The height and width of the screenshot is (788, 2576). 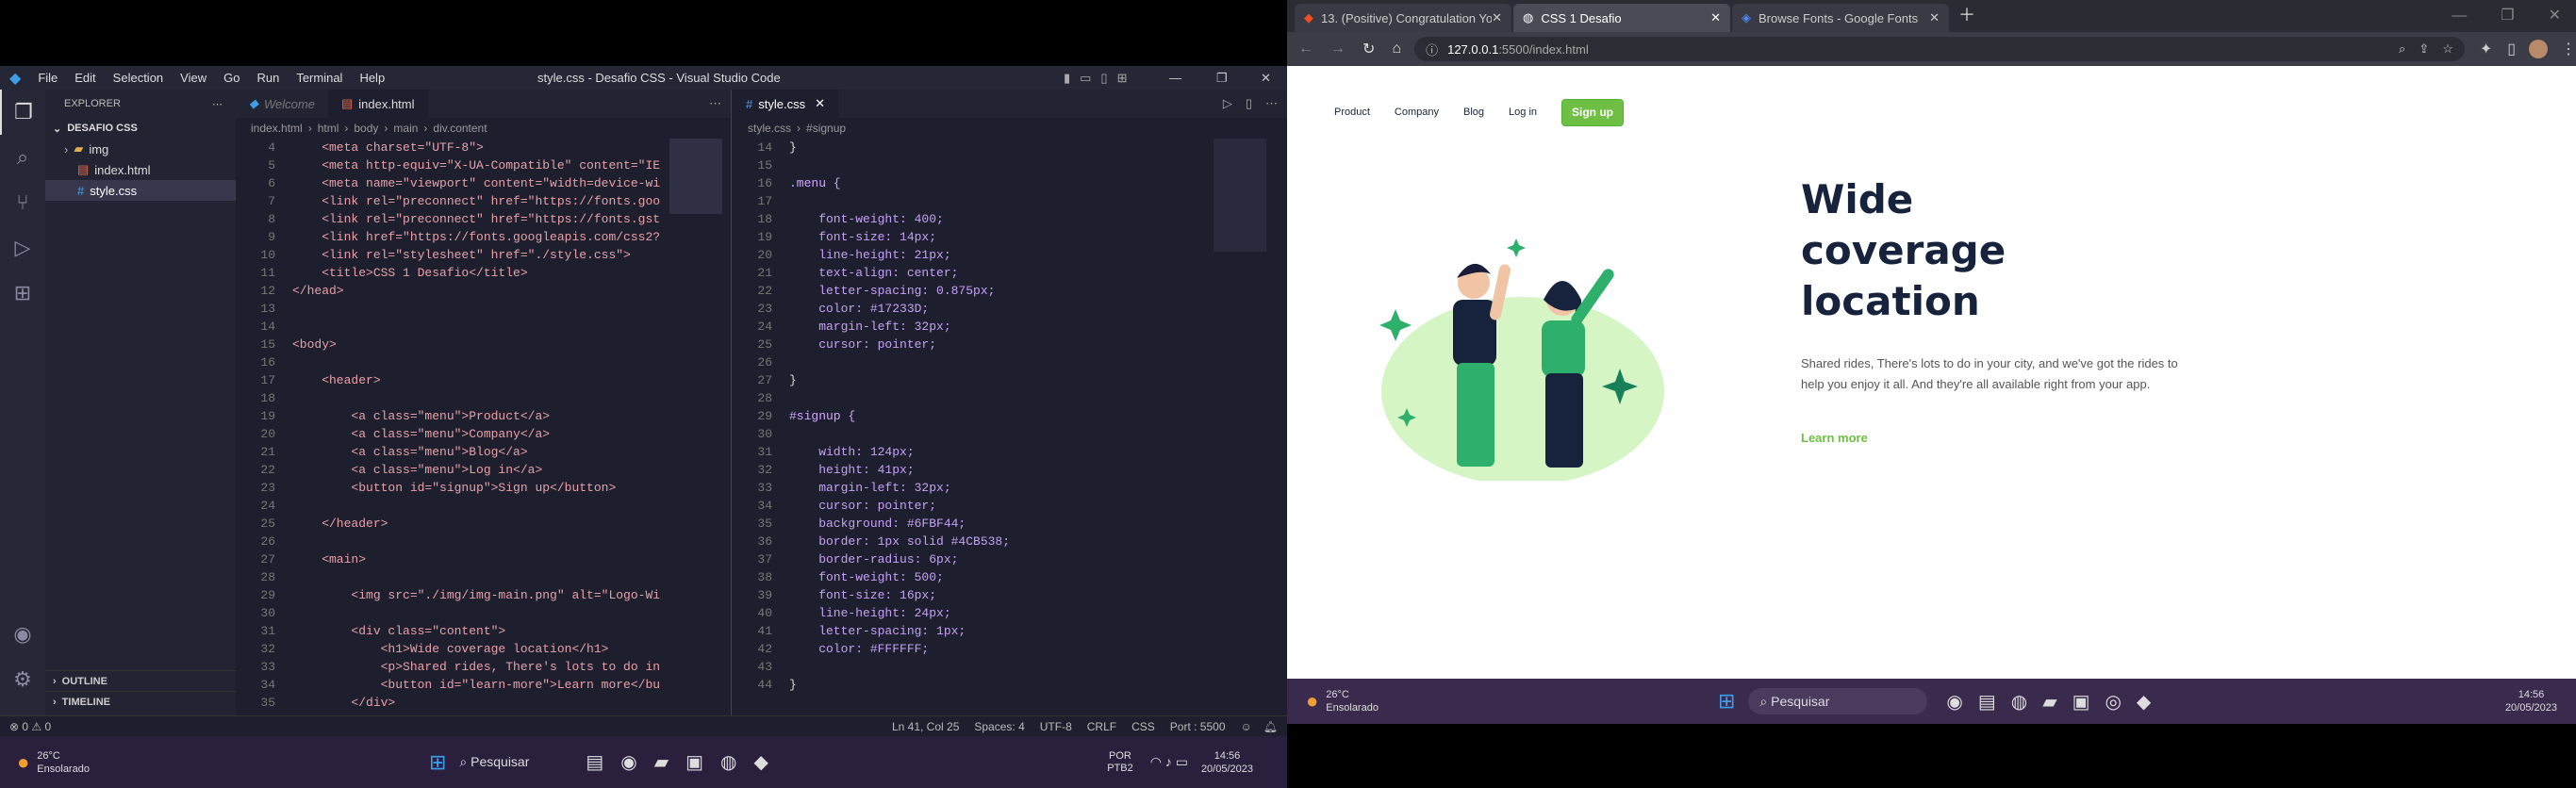 What do you see at coordinates (405, 128) in the screenshot?
I see `breadcrumb-item: main` at bounding box center [405, 128].